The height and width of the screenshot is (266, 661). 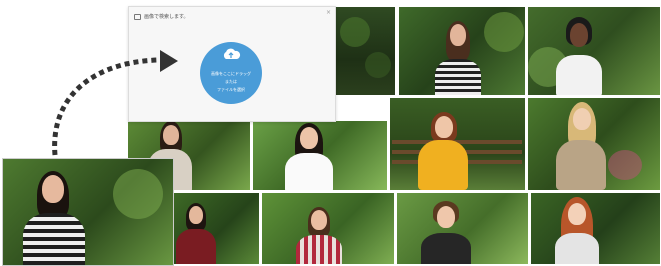 I want to click on upload-drop-zone: 画像をここにドラッグ または ファイルを選択, so click(x=231, y=73).